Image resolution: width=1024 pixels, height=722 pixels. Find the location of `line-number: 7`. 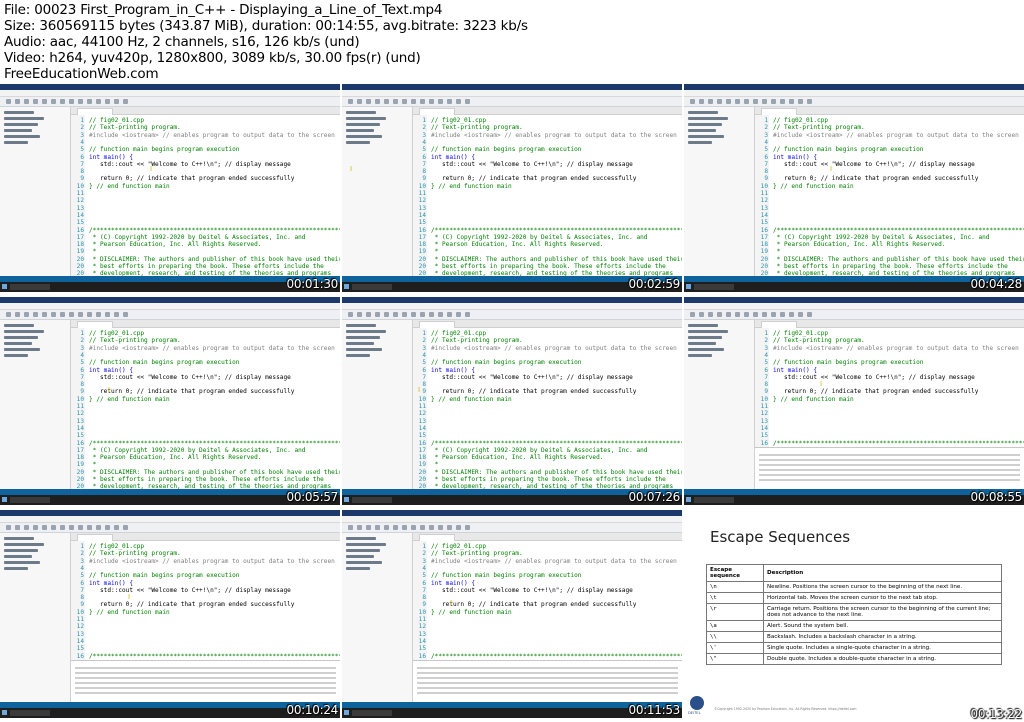

line-number: 7 is located at coordinates (82, 164).